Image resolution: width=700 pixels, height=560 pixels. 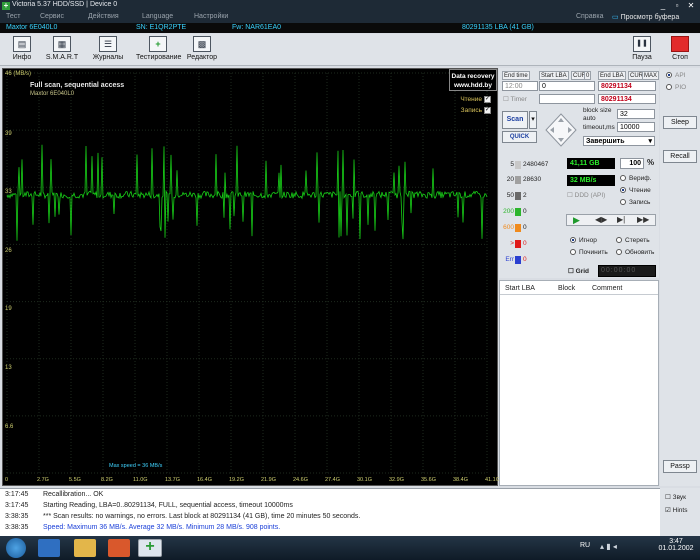 I want to click on block-size-field: 32, so click(x=636, y=114).